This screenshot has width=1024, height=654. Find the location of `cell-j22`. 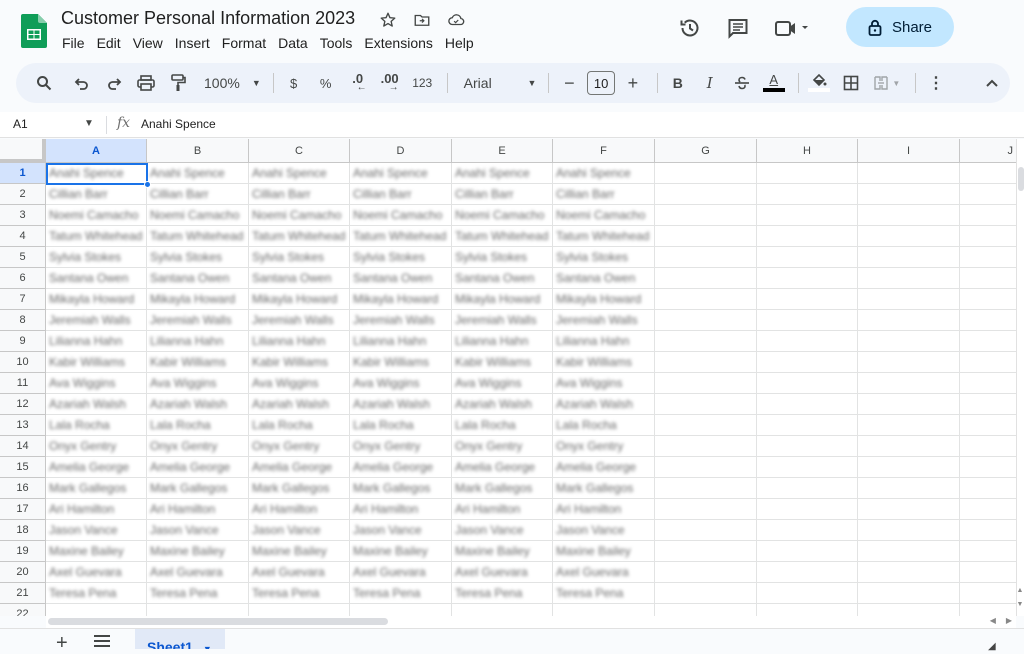

cell-j22 is located at coordinates (988, 610).